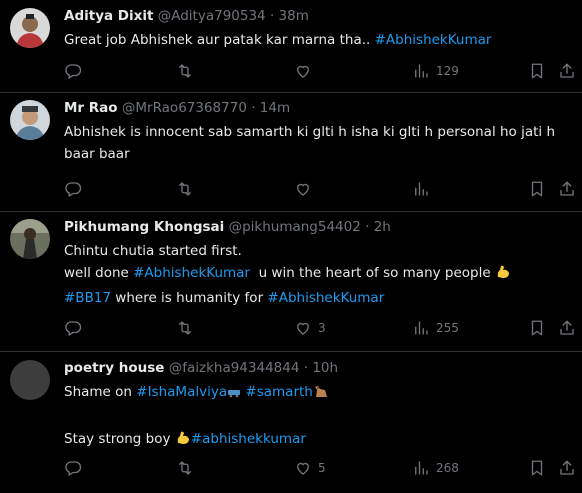 This screenshot has height=493, width=582. What do you see at coordinates (248, 439) in the screenshot?
I see `hashtag-link: #abhishekkumar` at bounding box center [248, 439].